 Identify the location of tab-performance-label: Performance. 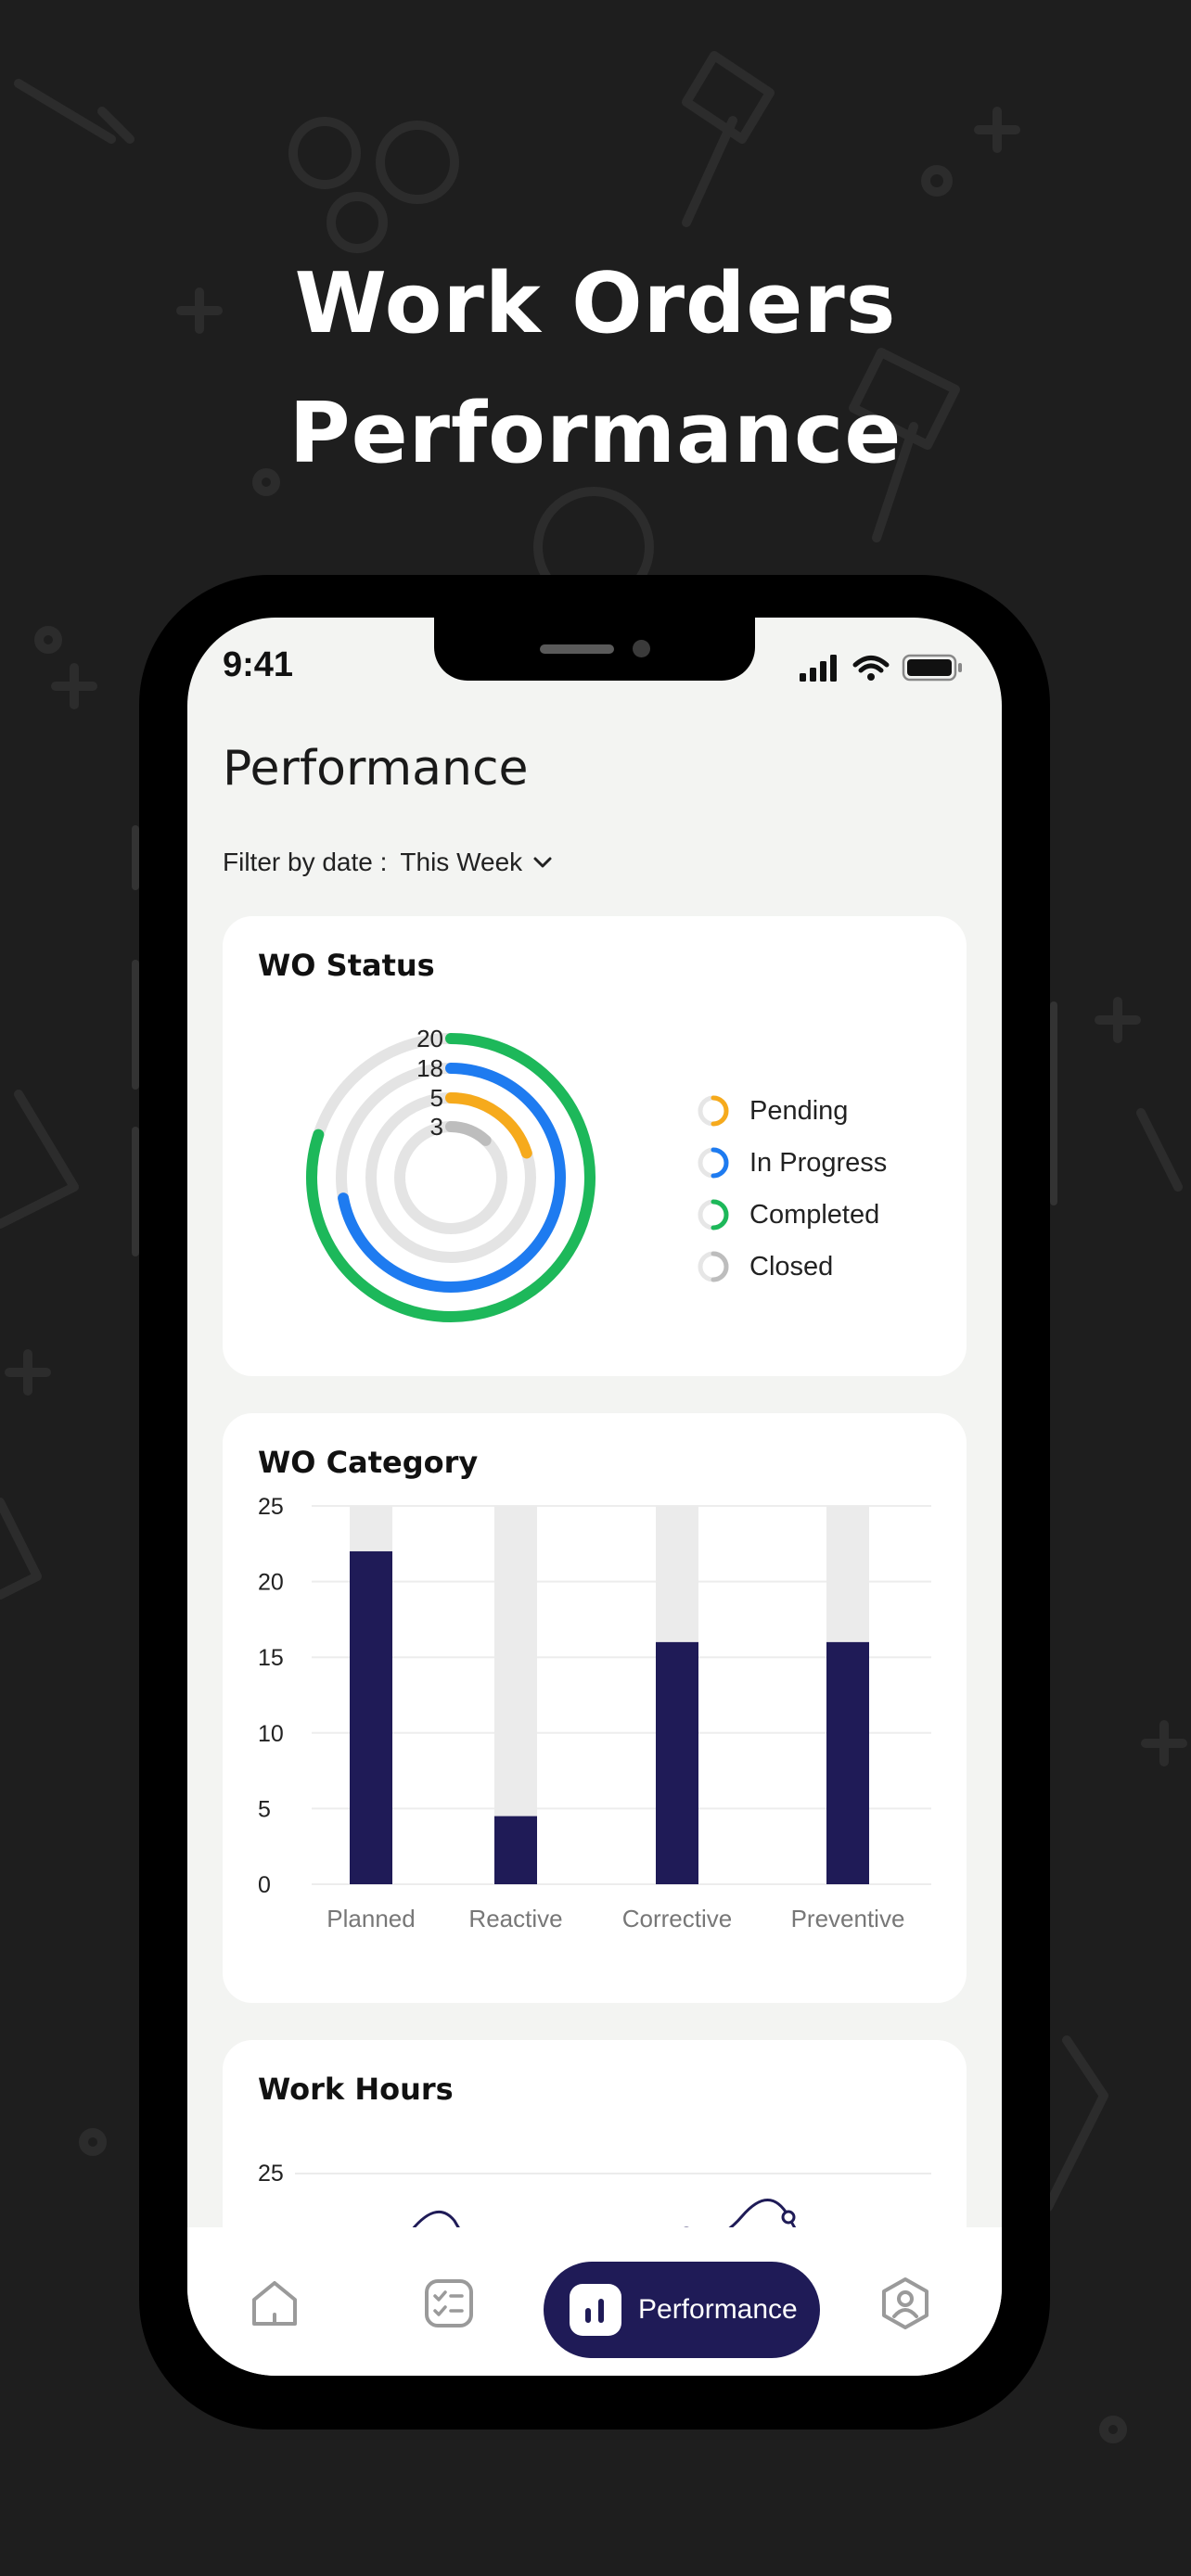
(718, 2310).